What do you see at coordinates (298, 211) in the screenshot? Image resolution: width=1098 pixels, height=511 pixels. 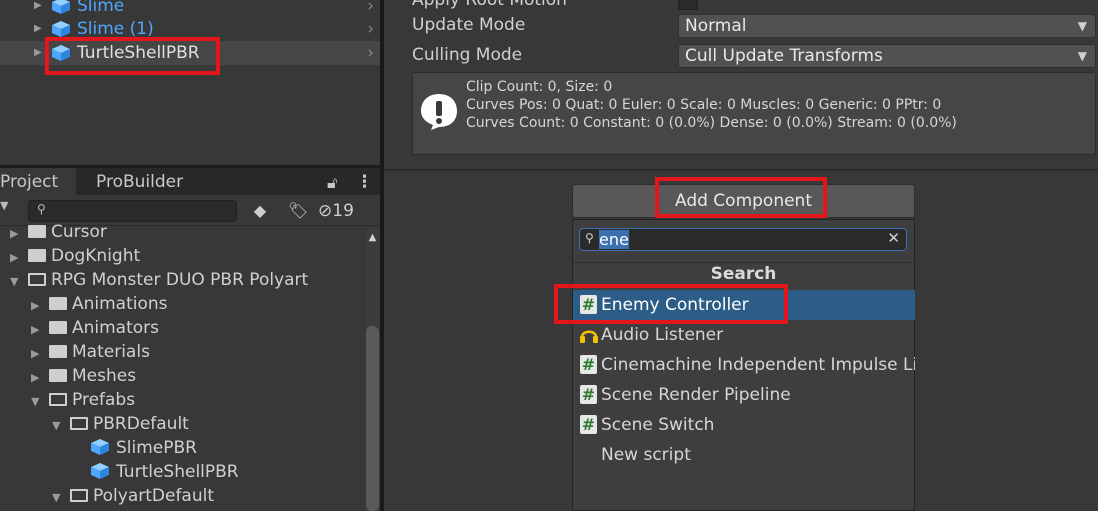 I see `tag-icon: 🏷︎` at bounding box center [298, 211].